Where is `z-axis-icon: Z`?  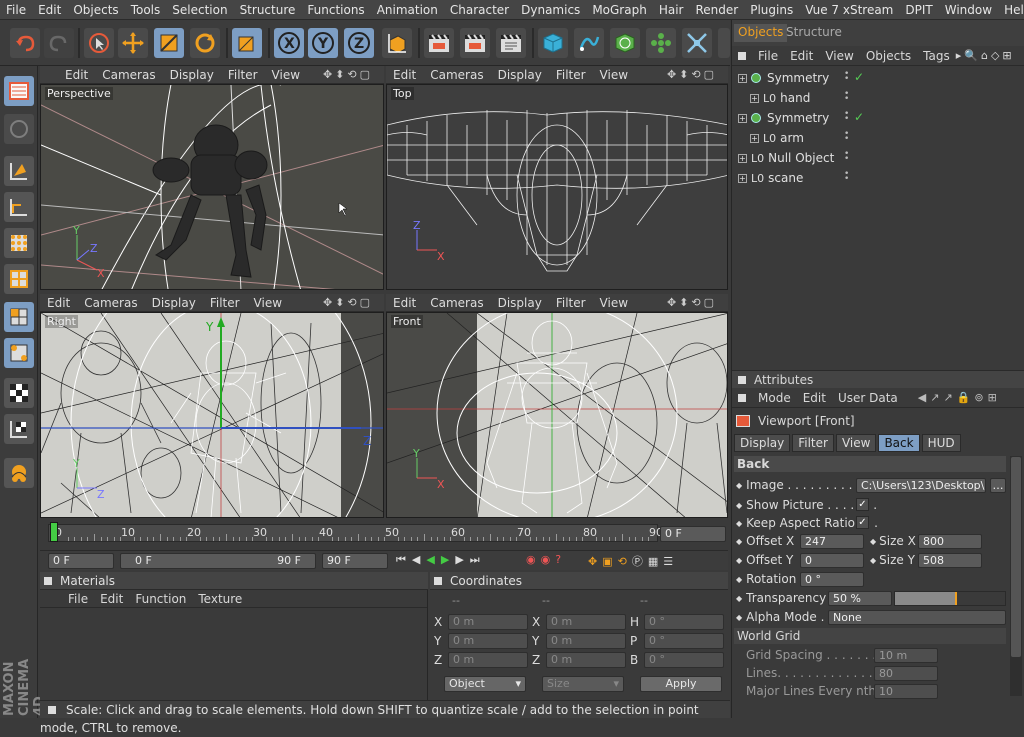
z-axis-icon: Z is located at coordinates (359, 43).